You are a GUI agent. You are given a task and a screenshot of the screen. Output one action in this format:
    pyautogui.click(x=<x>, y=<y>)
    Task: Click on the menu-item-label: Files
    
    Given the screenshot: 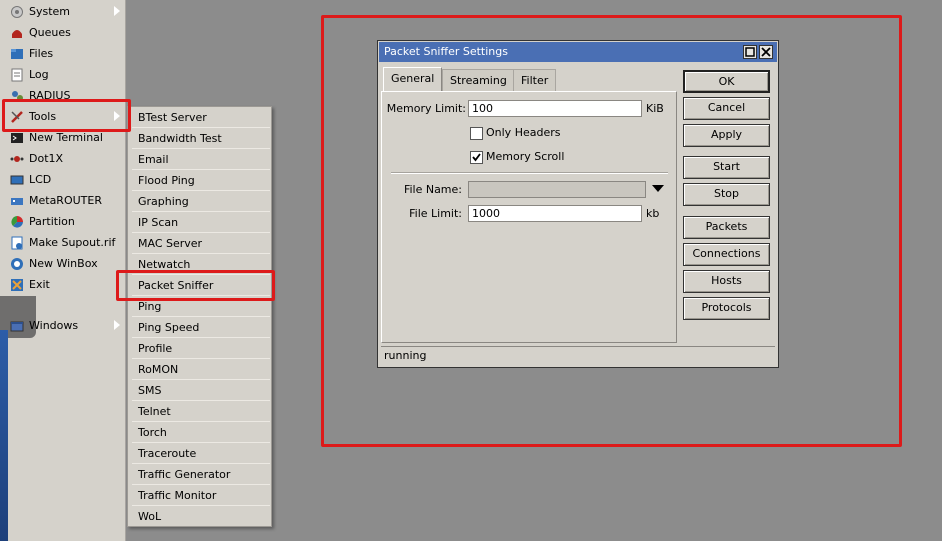 What is the action you would take?
    pyautogui.click(x=41, y=53)
    